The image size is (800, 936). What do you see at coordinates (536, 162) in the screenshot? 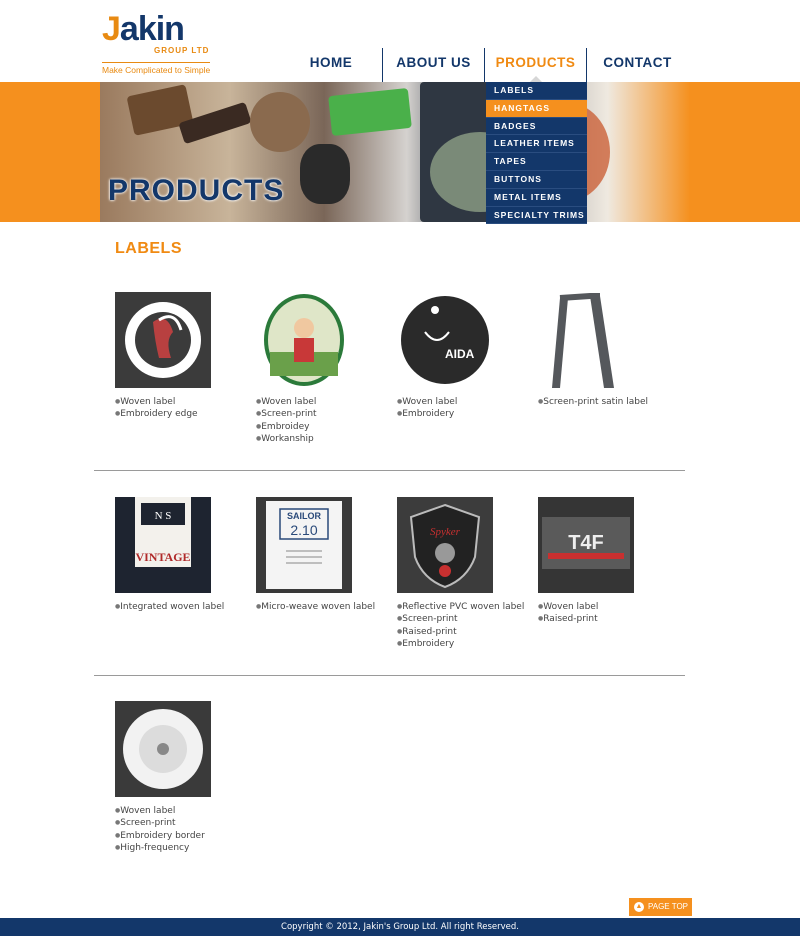
I see `dropdown-item-tapes: TAPES` at bounding box center [536, 162].